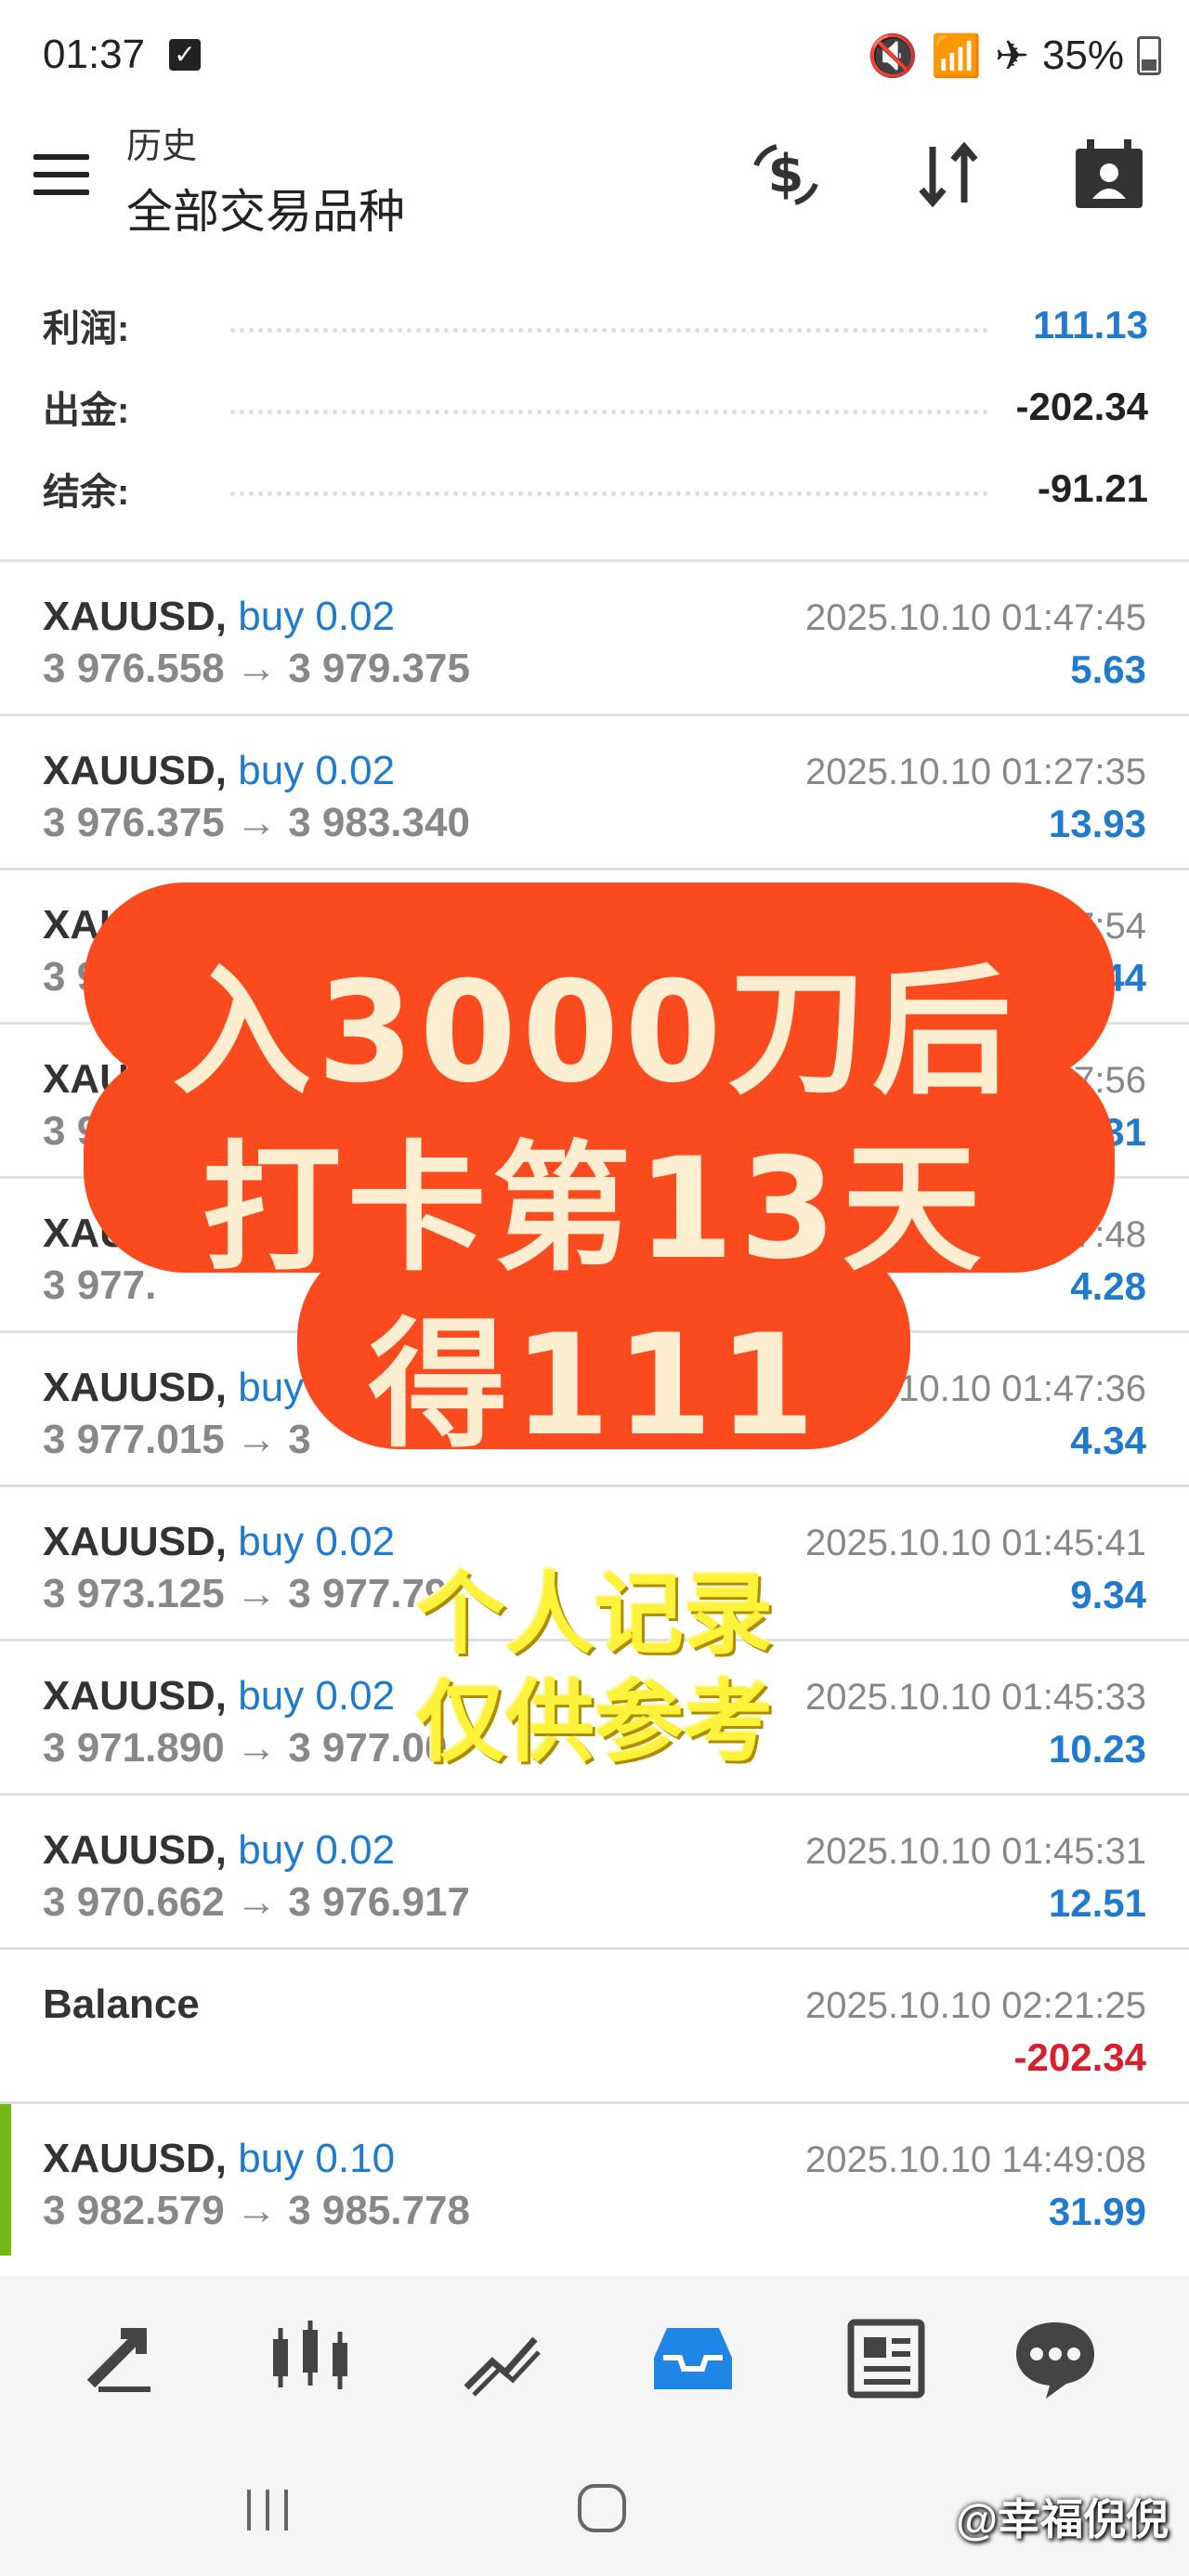 The width and height of the screenshot is (1189, 2576). What do you see at coordinates (975, 617) in the screenshot?
I see `trade-date: 2025.10.10 01:47:45` at bounding box center [975, 617].